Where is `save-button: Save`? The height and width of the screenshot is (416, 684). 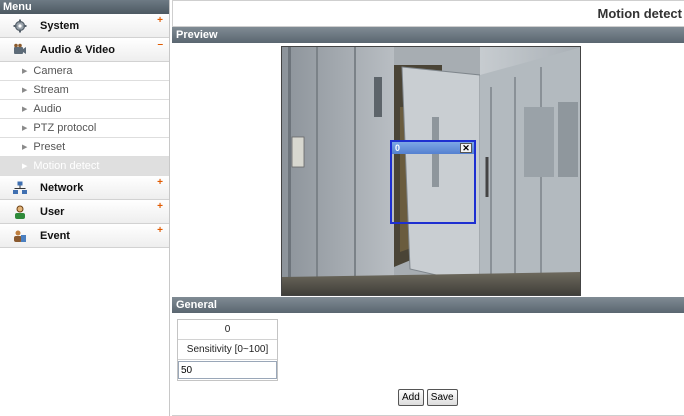
save-button: Save is located at coordinates (442, 397).